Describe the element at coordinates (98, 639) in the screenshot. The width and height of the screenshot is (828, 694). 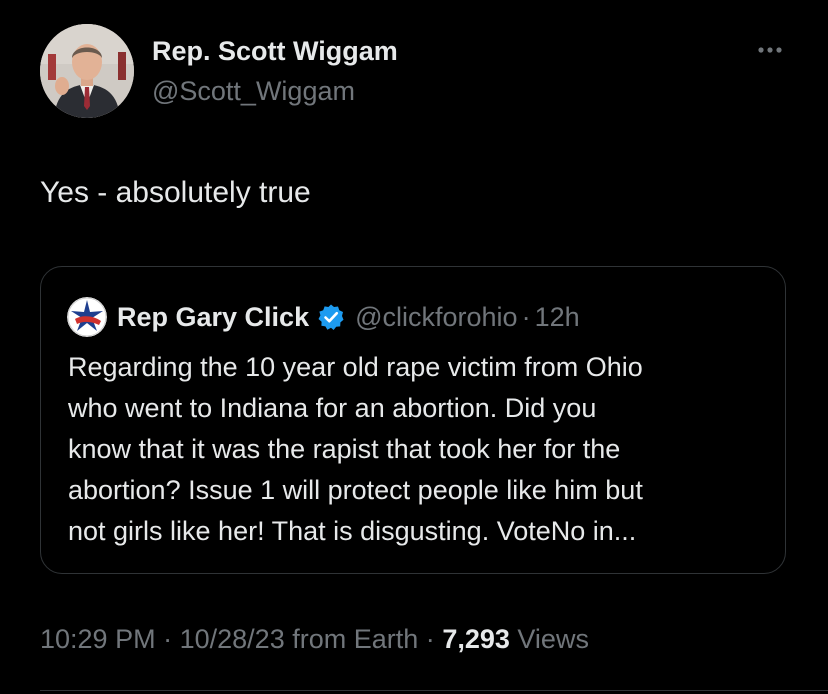
I see `tweet-time: 10:29 PM` at that location.